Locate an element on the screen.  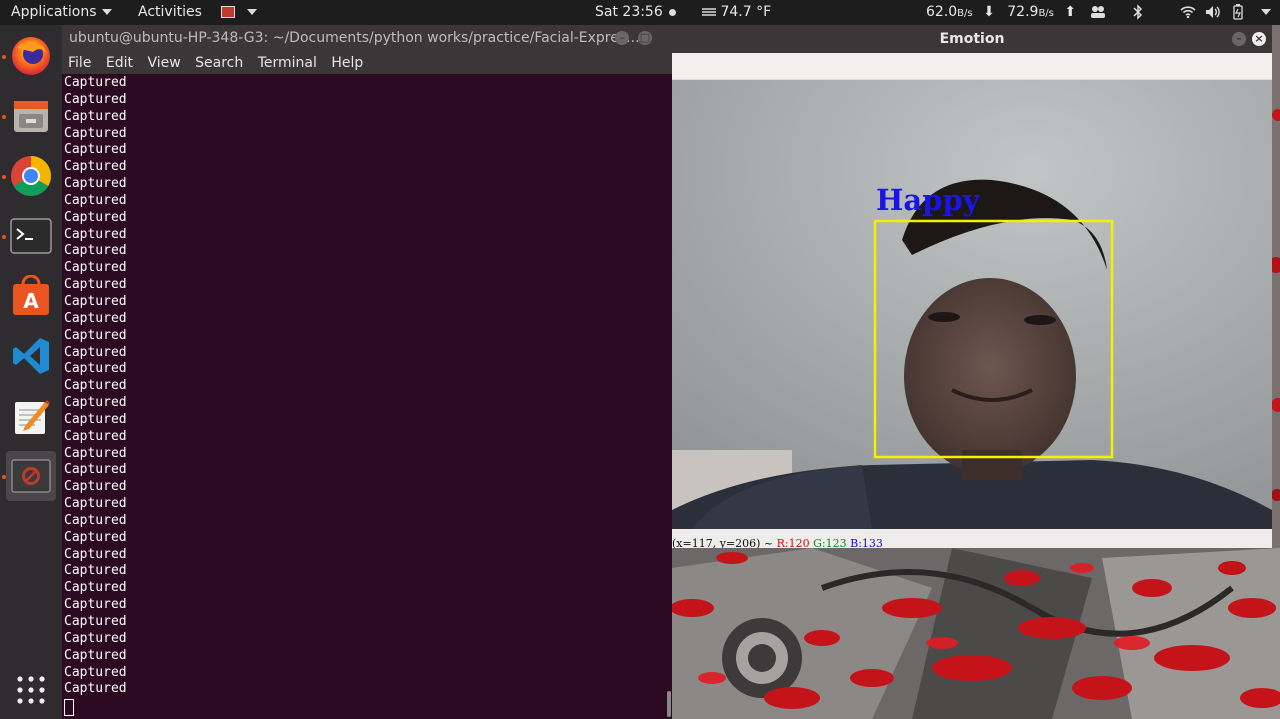
dock-text-editor is located at coordinates (31, 416).